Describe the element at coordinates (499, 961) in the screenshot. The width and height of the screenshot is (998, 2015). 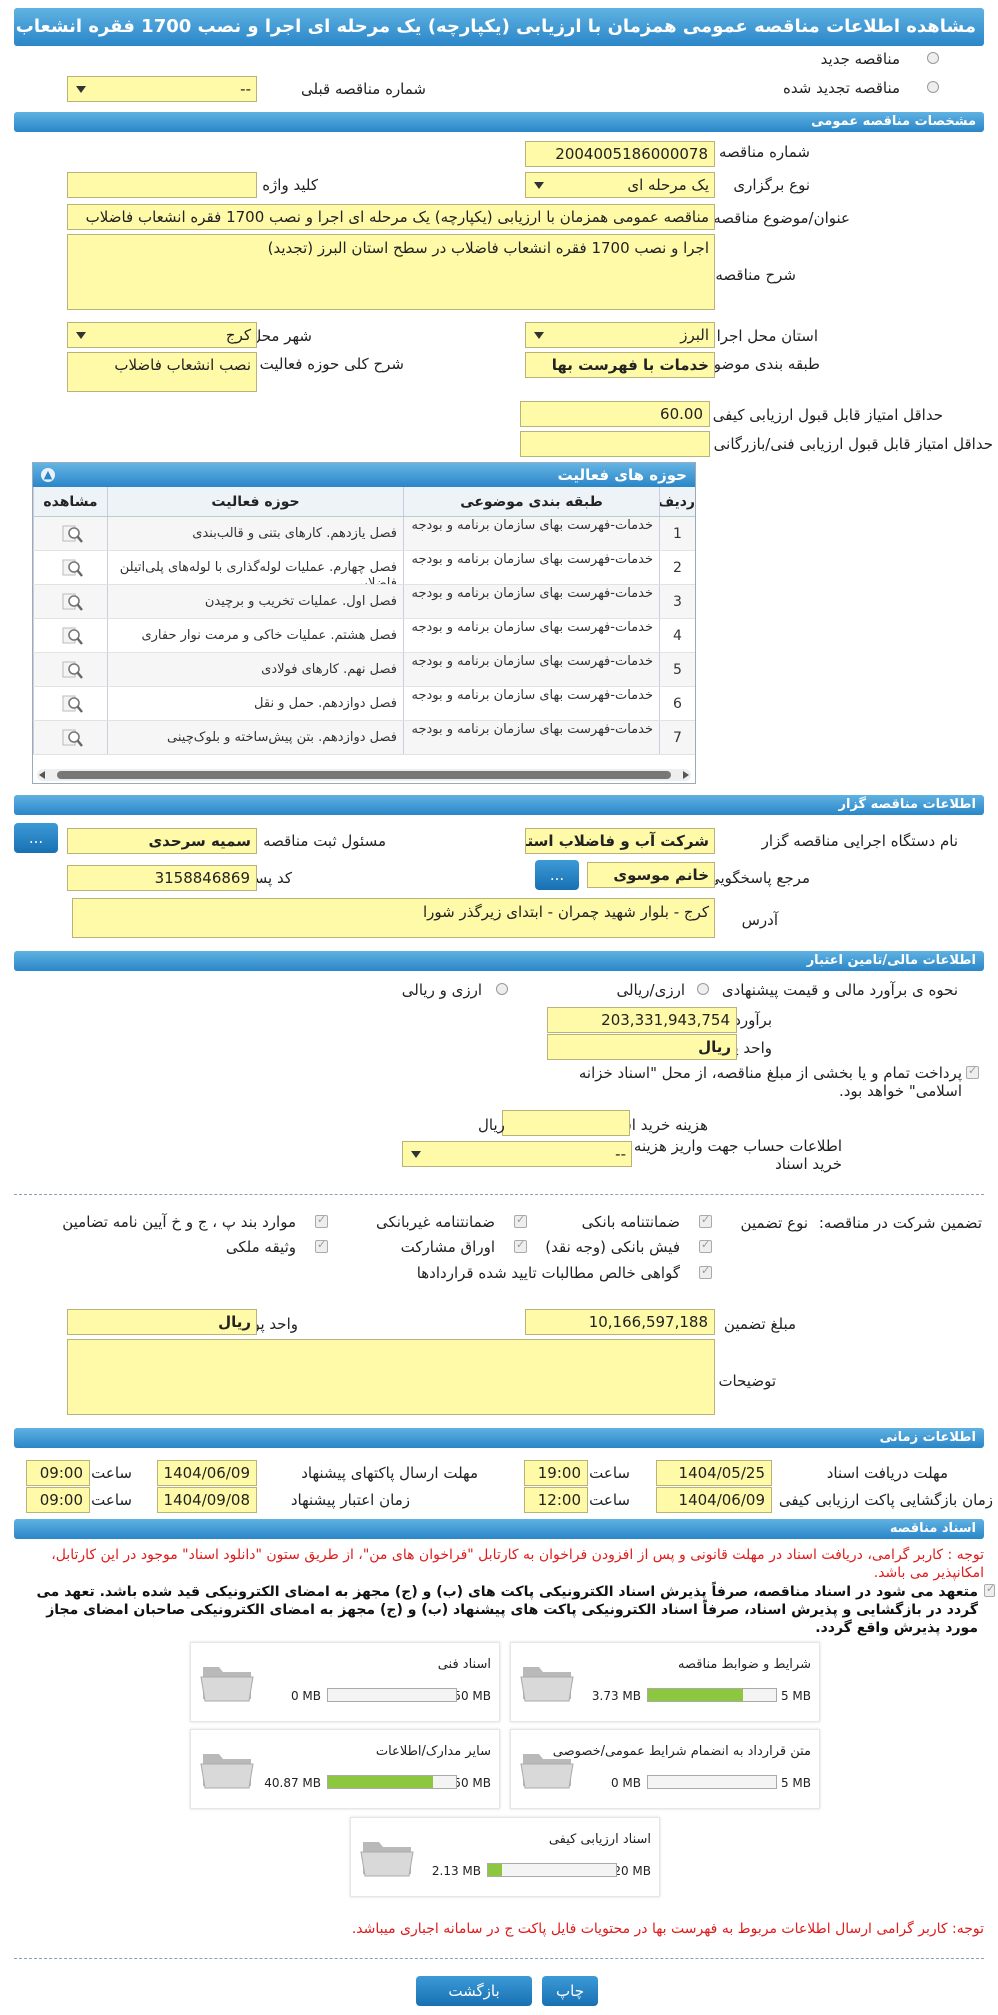
I see `finance-section-header: اطلاعات مالی/تامین اعتبار` at that location.